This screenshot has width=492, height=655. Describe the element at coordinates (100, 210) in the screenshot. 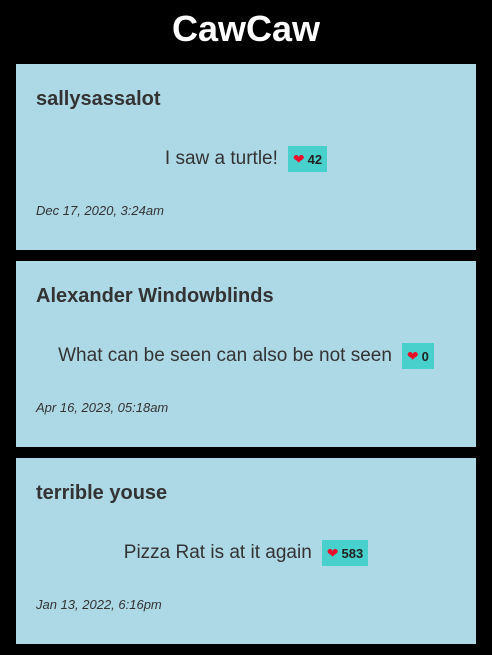

I see `post-date: Dec 17, 2020, 3:24am` at that location.